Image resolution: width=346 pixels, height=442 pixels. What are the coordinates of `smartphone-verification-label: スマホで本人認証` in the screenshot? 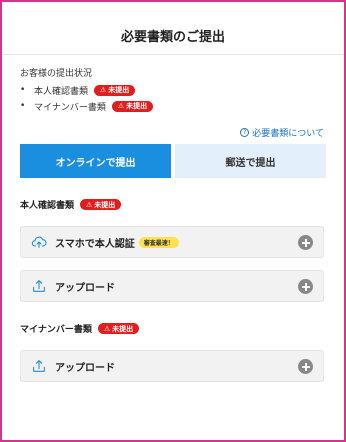 It's located at (95, 244).